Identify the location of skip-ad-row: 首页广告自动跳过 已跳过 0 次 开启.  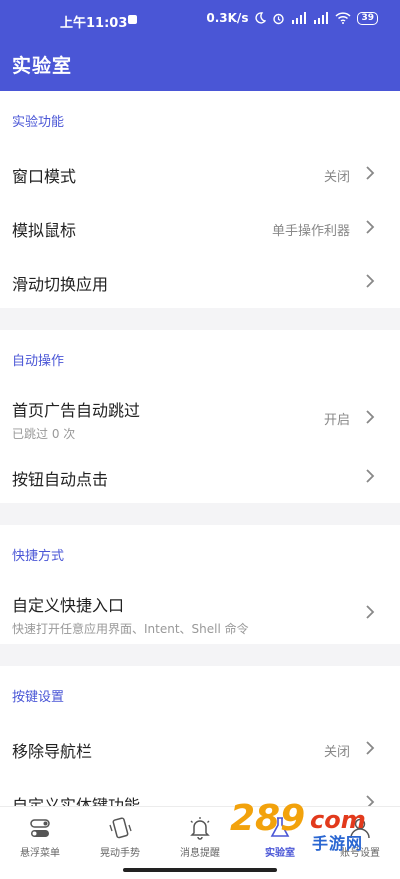
(200, 417).